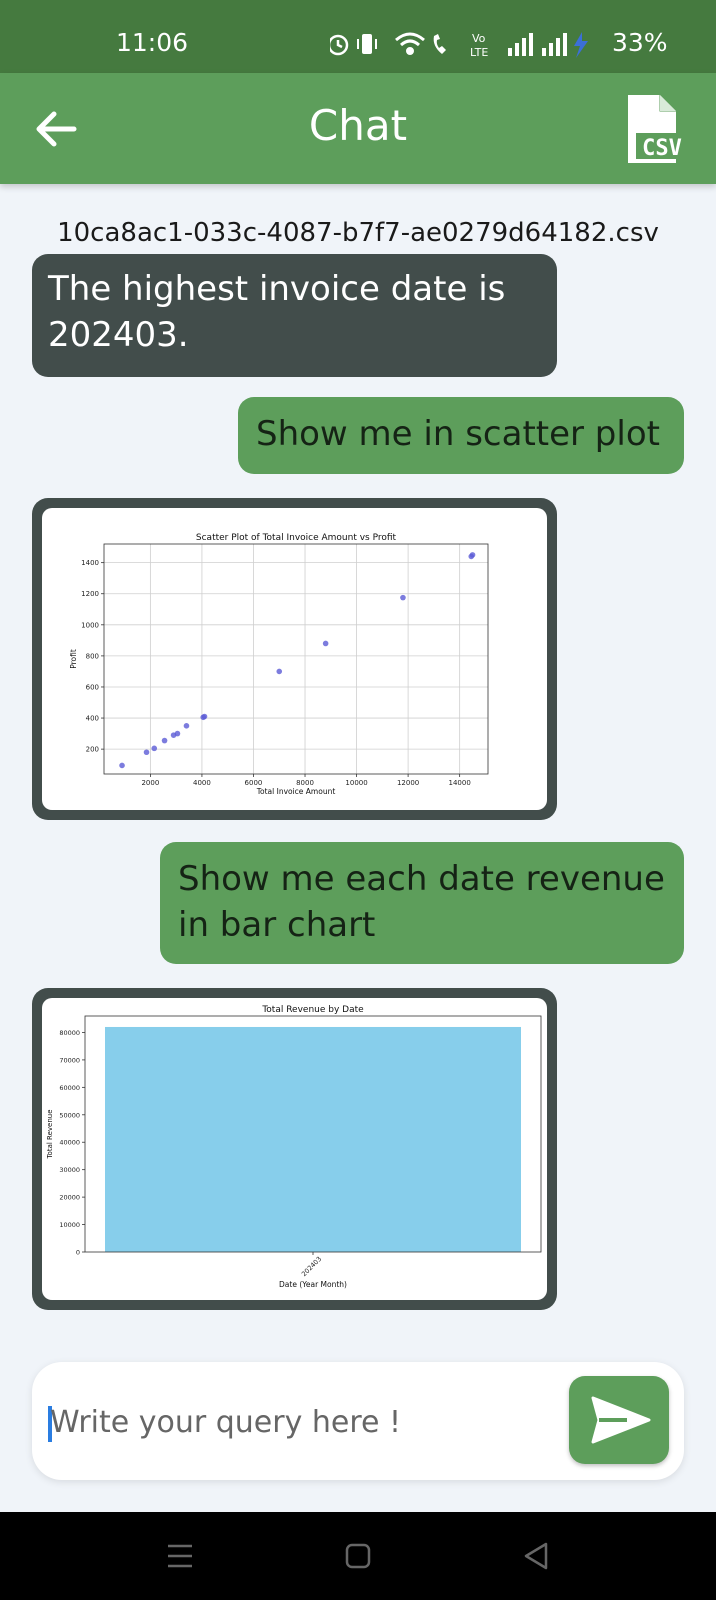 The image size is (716, 1600). I want to click on system-nav-bar, so click(358, 1556).